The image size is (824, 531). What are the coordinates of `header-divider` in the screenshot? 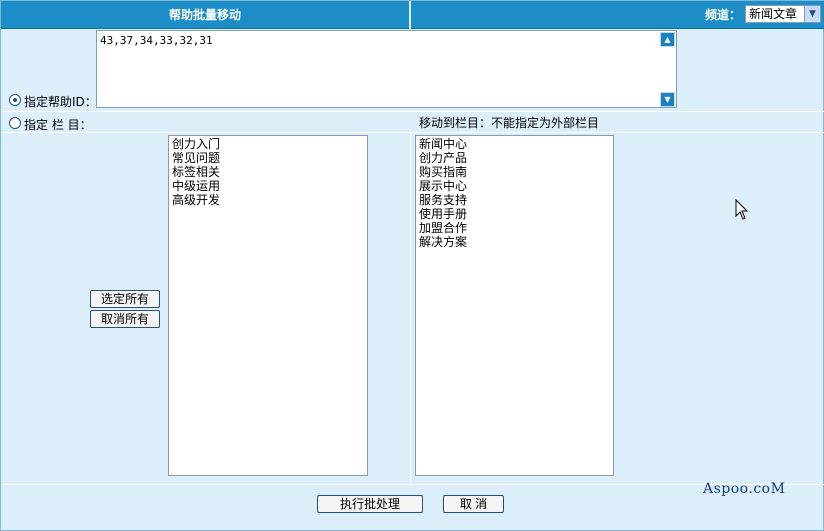 It's located at (410, 15).